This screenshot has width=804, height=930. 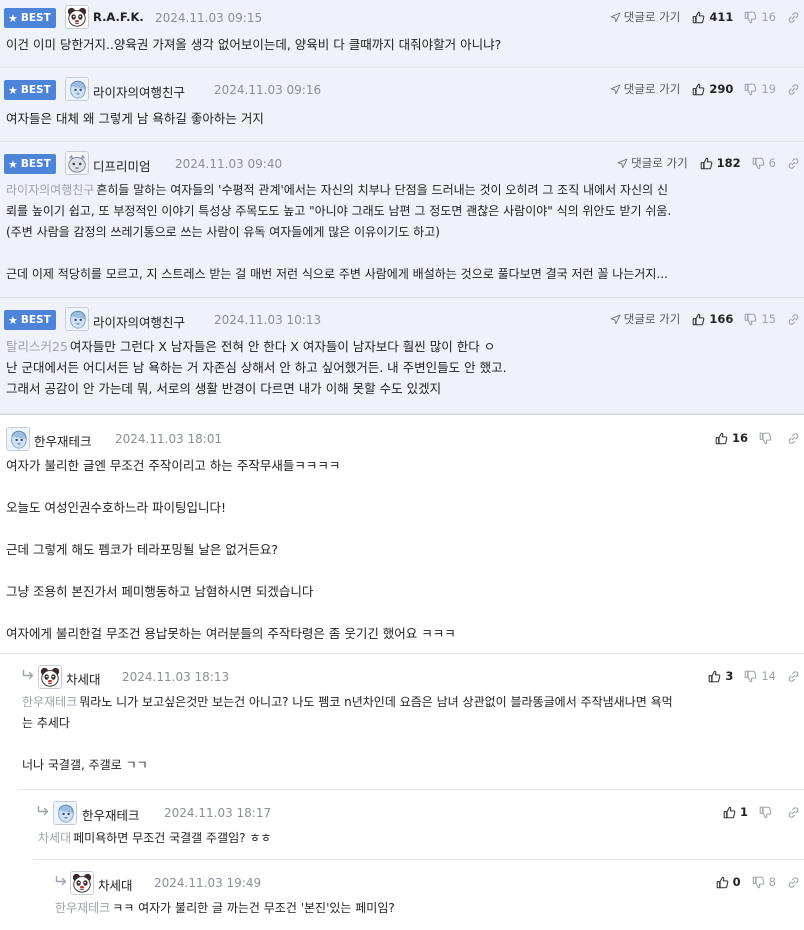 I want to click on upvote-button: 166, so click(x=712, y=319).